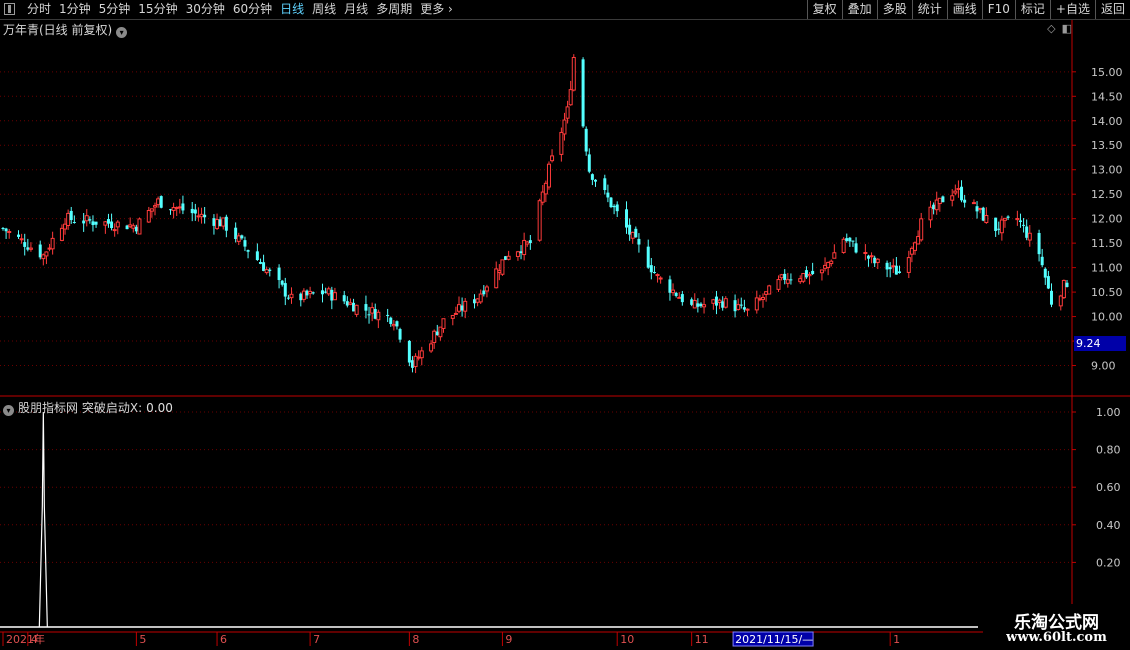 The image size is (1130, 650). Describe the element at coordinates (115, 9) in the screenshot. I see `period-tab-2: 5分钟` at that location.